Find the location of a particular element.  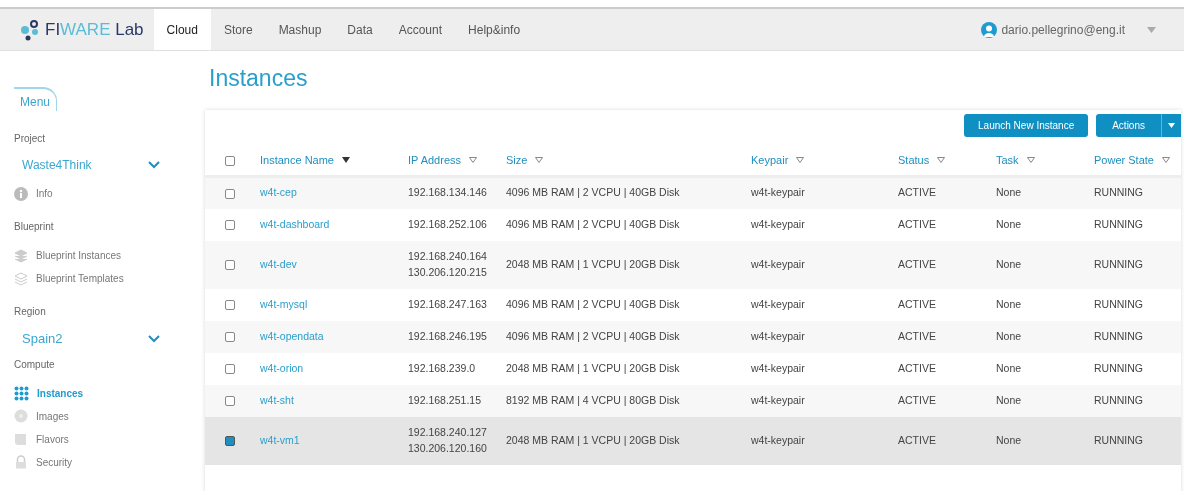

instance-link: w4t-dashboard is located at coordinates (295, 223).